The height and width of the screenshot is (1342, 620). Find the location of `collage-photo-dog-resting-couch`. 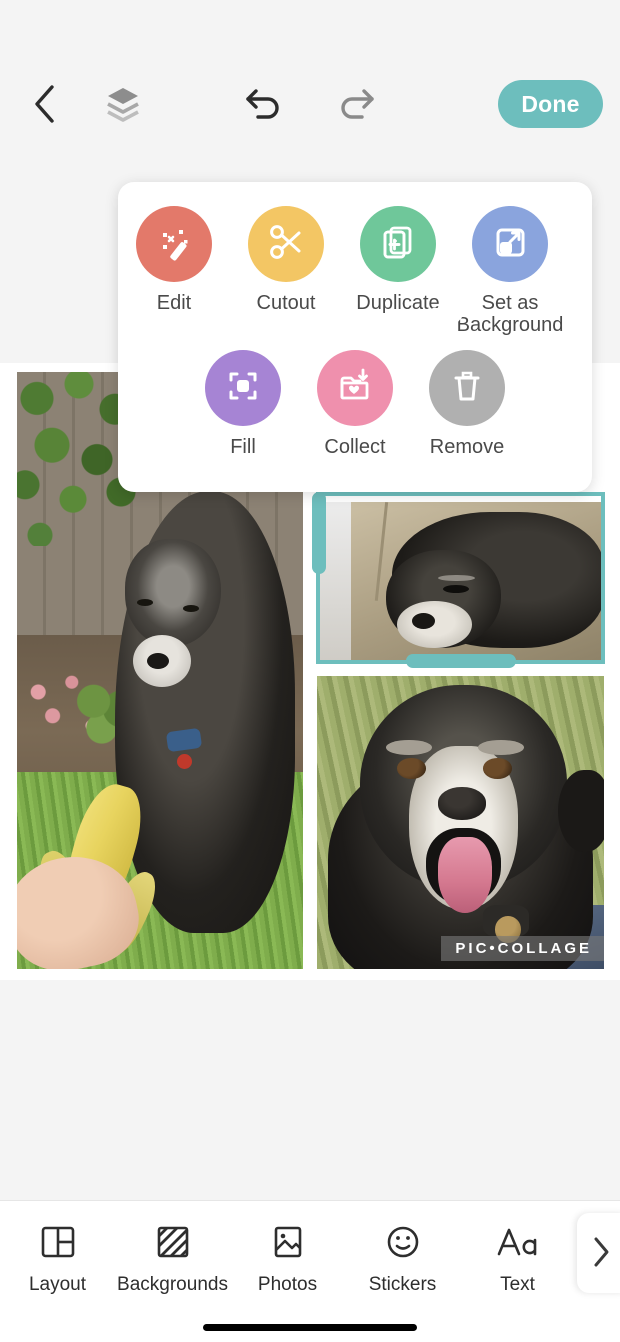

collage-photo-dog-resting-couch is located at coordinates (460, 581).